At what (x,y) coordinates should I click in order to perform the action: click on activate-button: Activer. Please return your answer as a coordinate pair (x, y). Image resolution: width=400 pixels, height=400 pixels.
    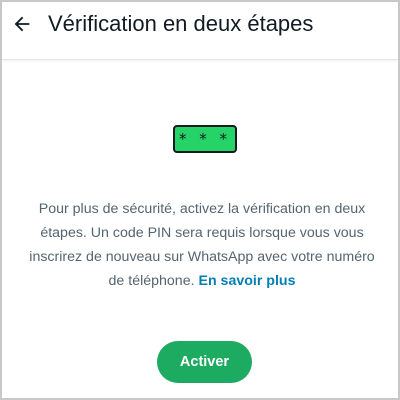
    Looking at the image, I should click on (204, 362).